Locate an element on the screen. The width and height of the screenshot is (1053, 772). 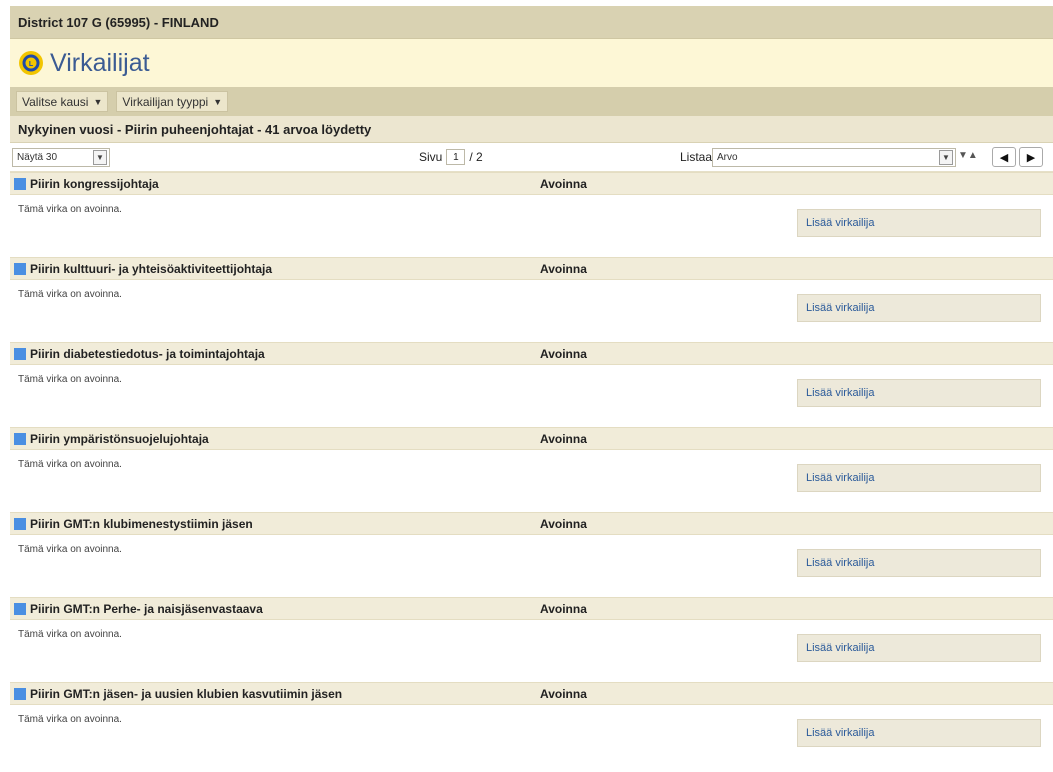
officer-type-menu: Virkailijan tyyppi ▼ is located at coordinates (172, 101).